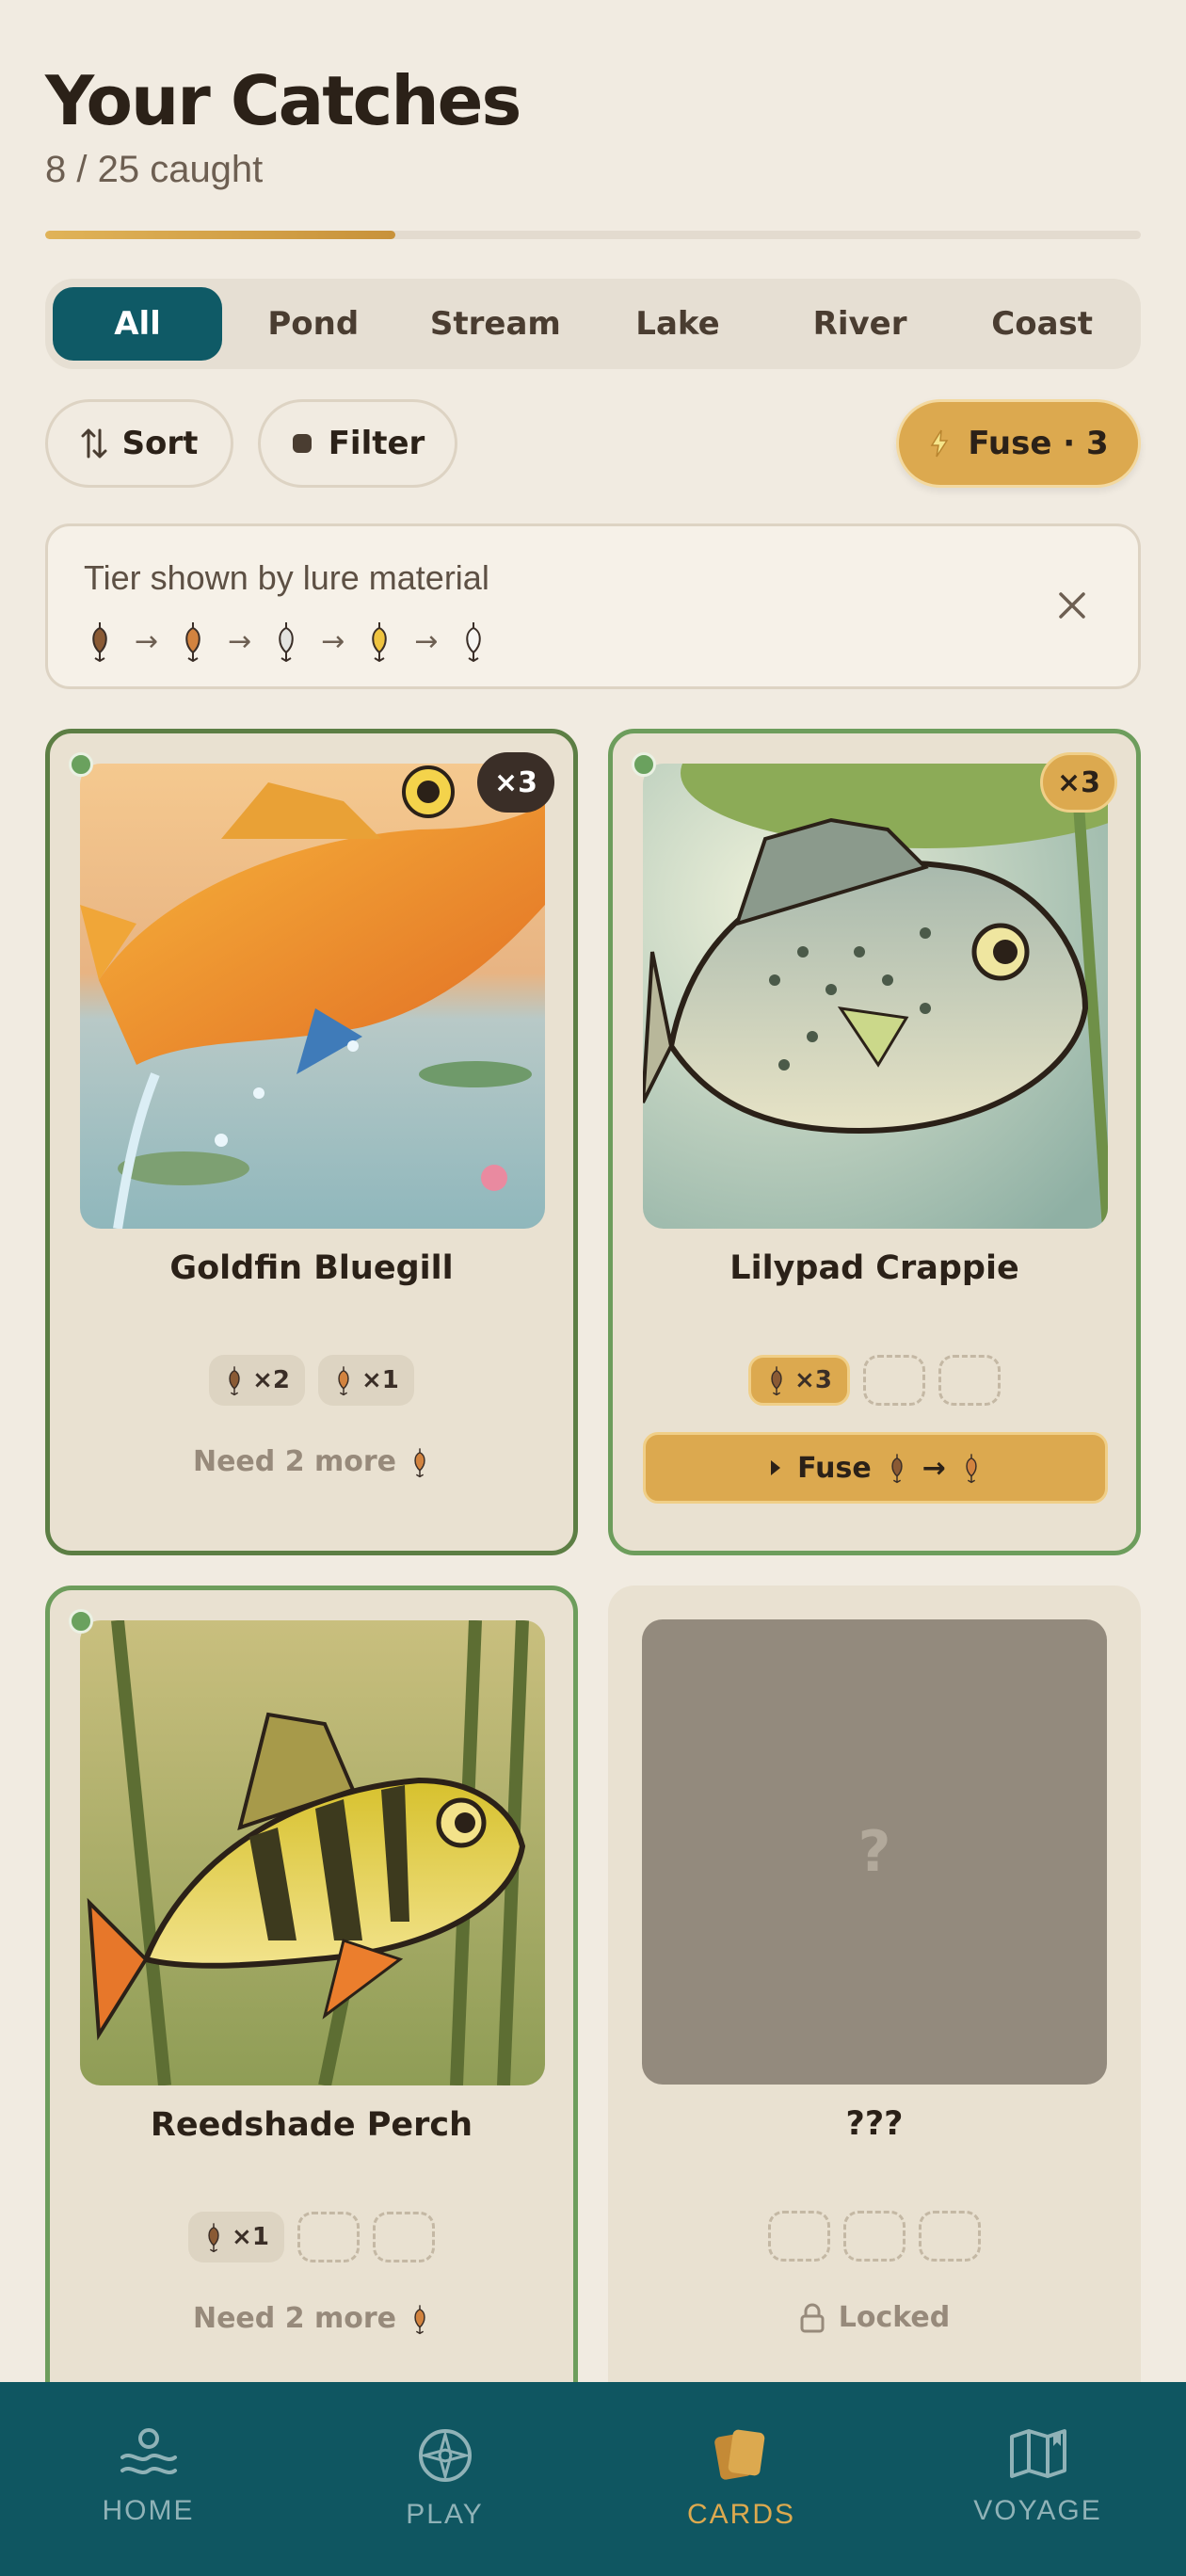  I want to click on nav-play-label: PLAY, so click(445, 2514).